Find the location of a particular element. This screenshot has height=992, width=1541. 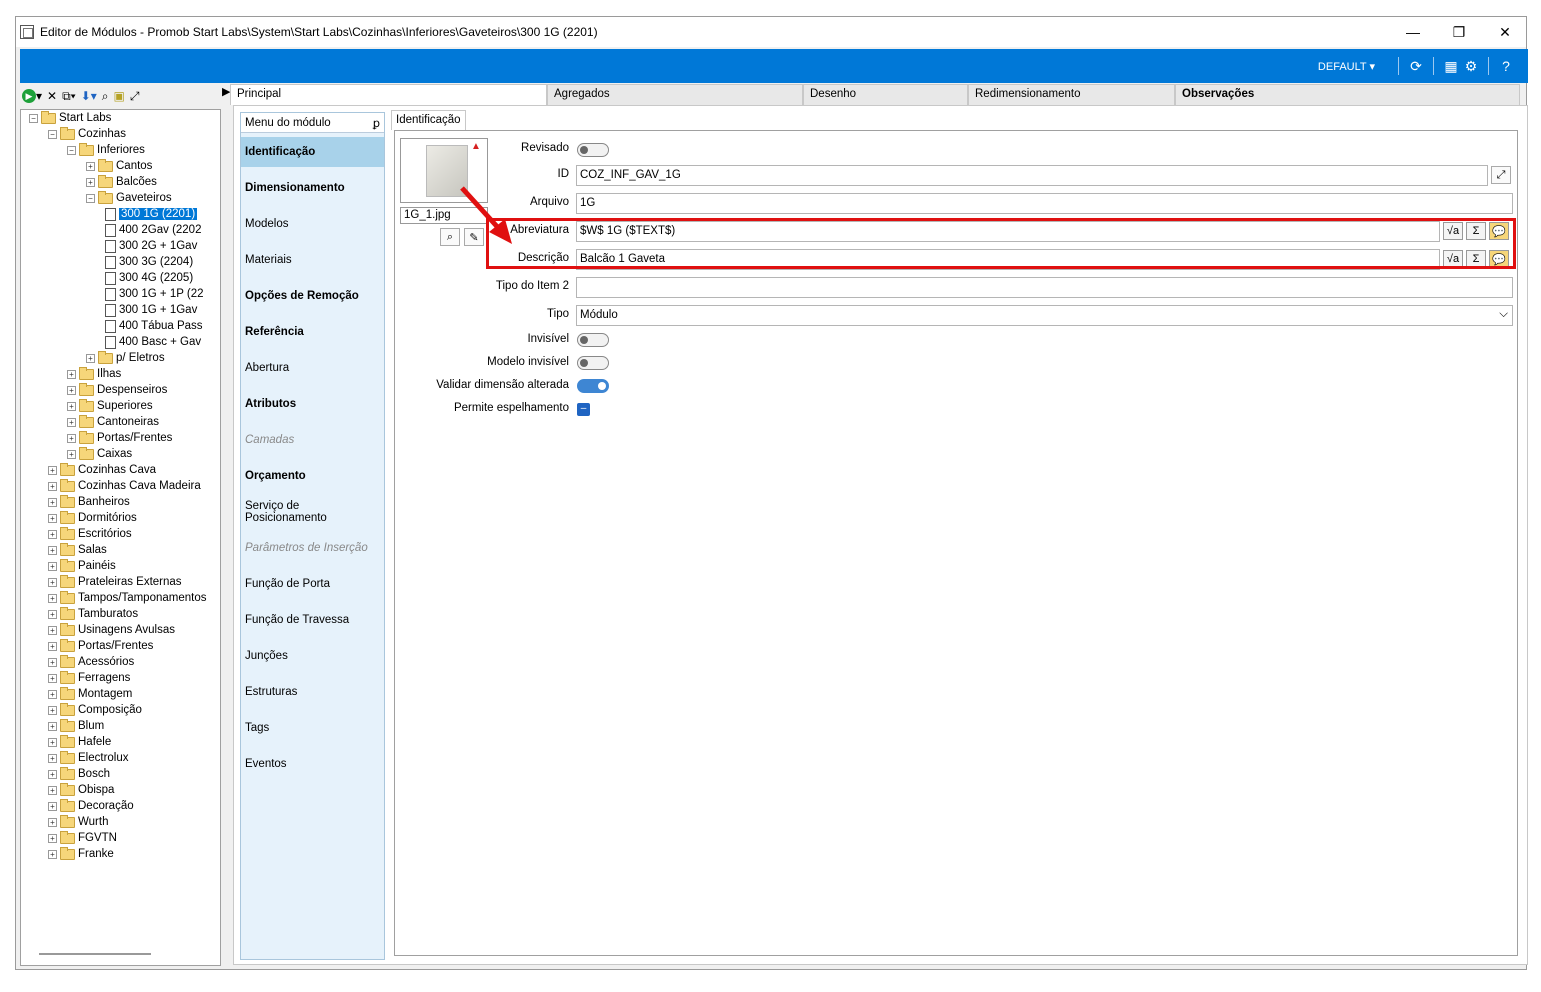

module-menu-item: Junções is located at coordinates (312, 656).